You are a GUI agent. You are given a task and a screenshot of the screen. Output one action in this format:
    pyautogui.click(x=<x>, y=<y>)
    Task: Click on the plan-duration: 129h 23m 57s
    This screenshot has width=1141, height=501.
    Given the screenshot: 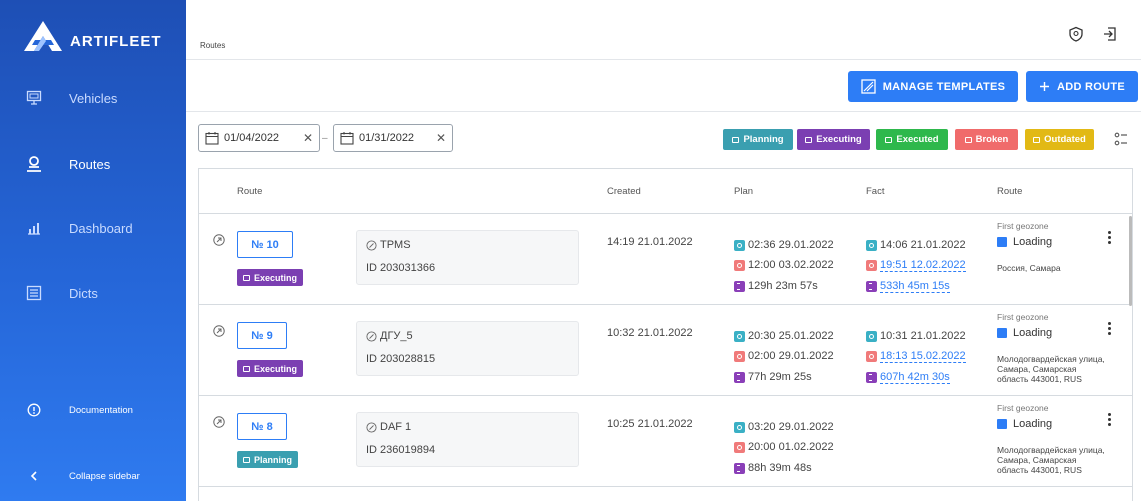 What is the action you would take?
    pyautogui.click(x=776, y=286)
    